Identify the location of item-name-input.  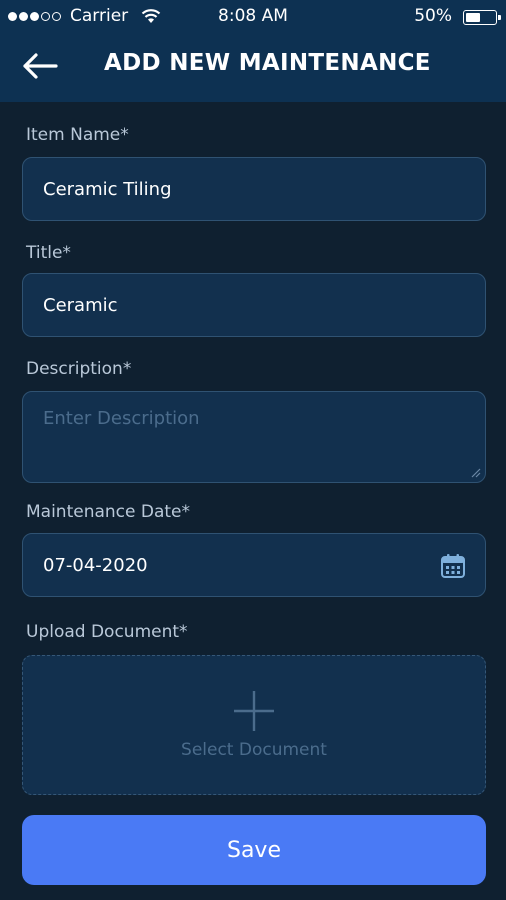
(254, 189).